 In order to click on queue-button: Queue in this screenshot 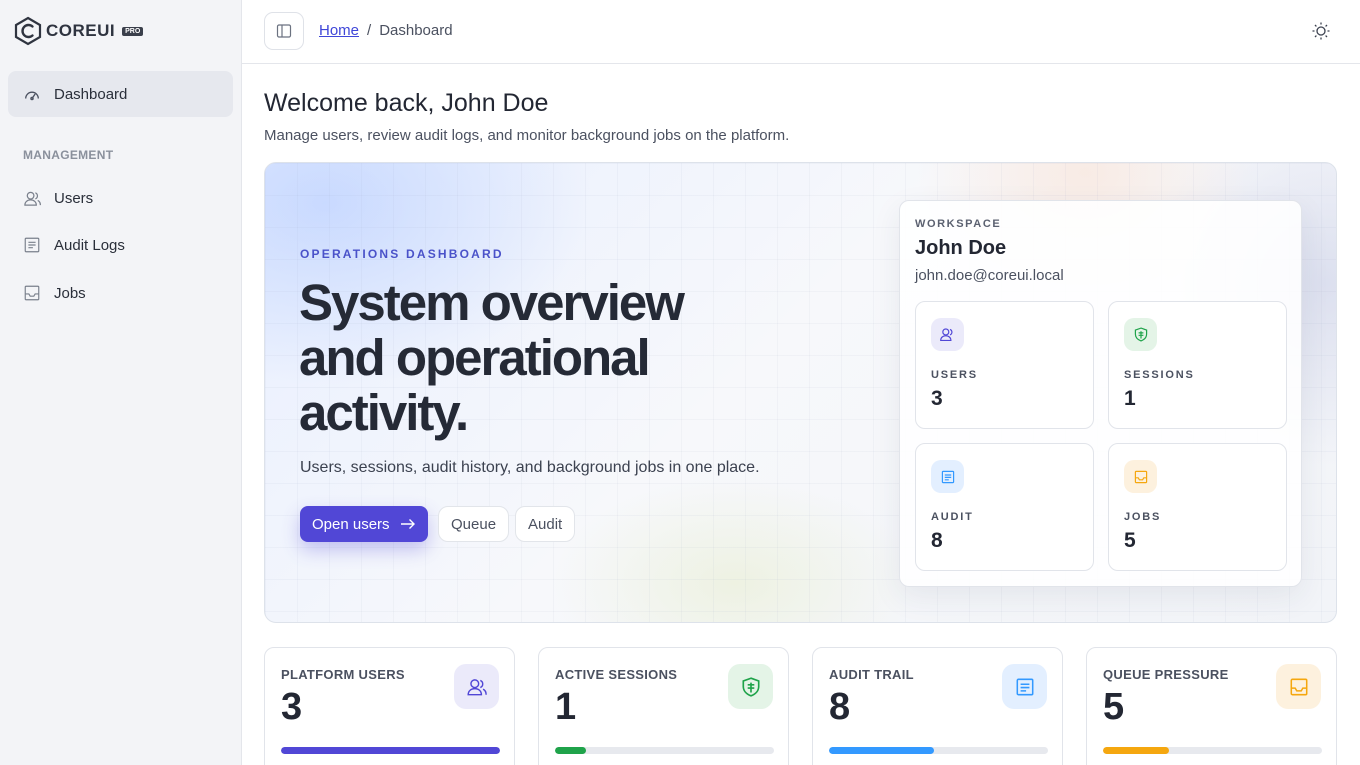, I will do `click(474, 524)`.